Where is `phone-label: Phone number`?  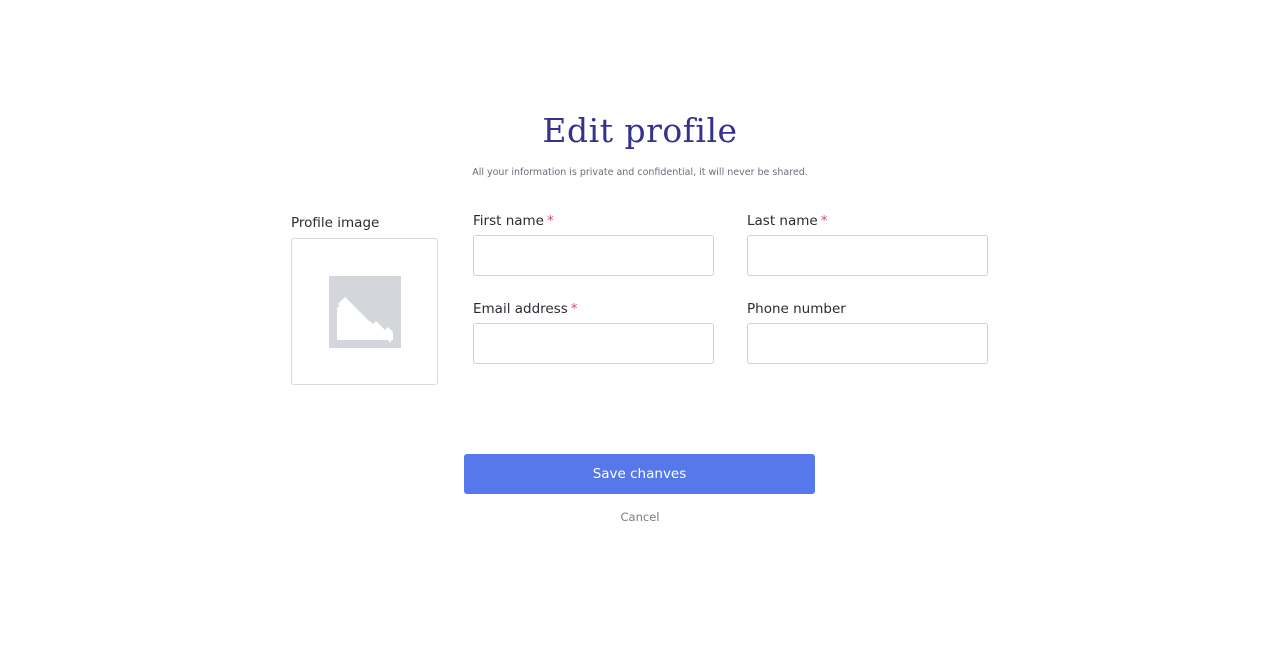 phone-label: Phone number is located at coordinates (796, 309).